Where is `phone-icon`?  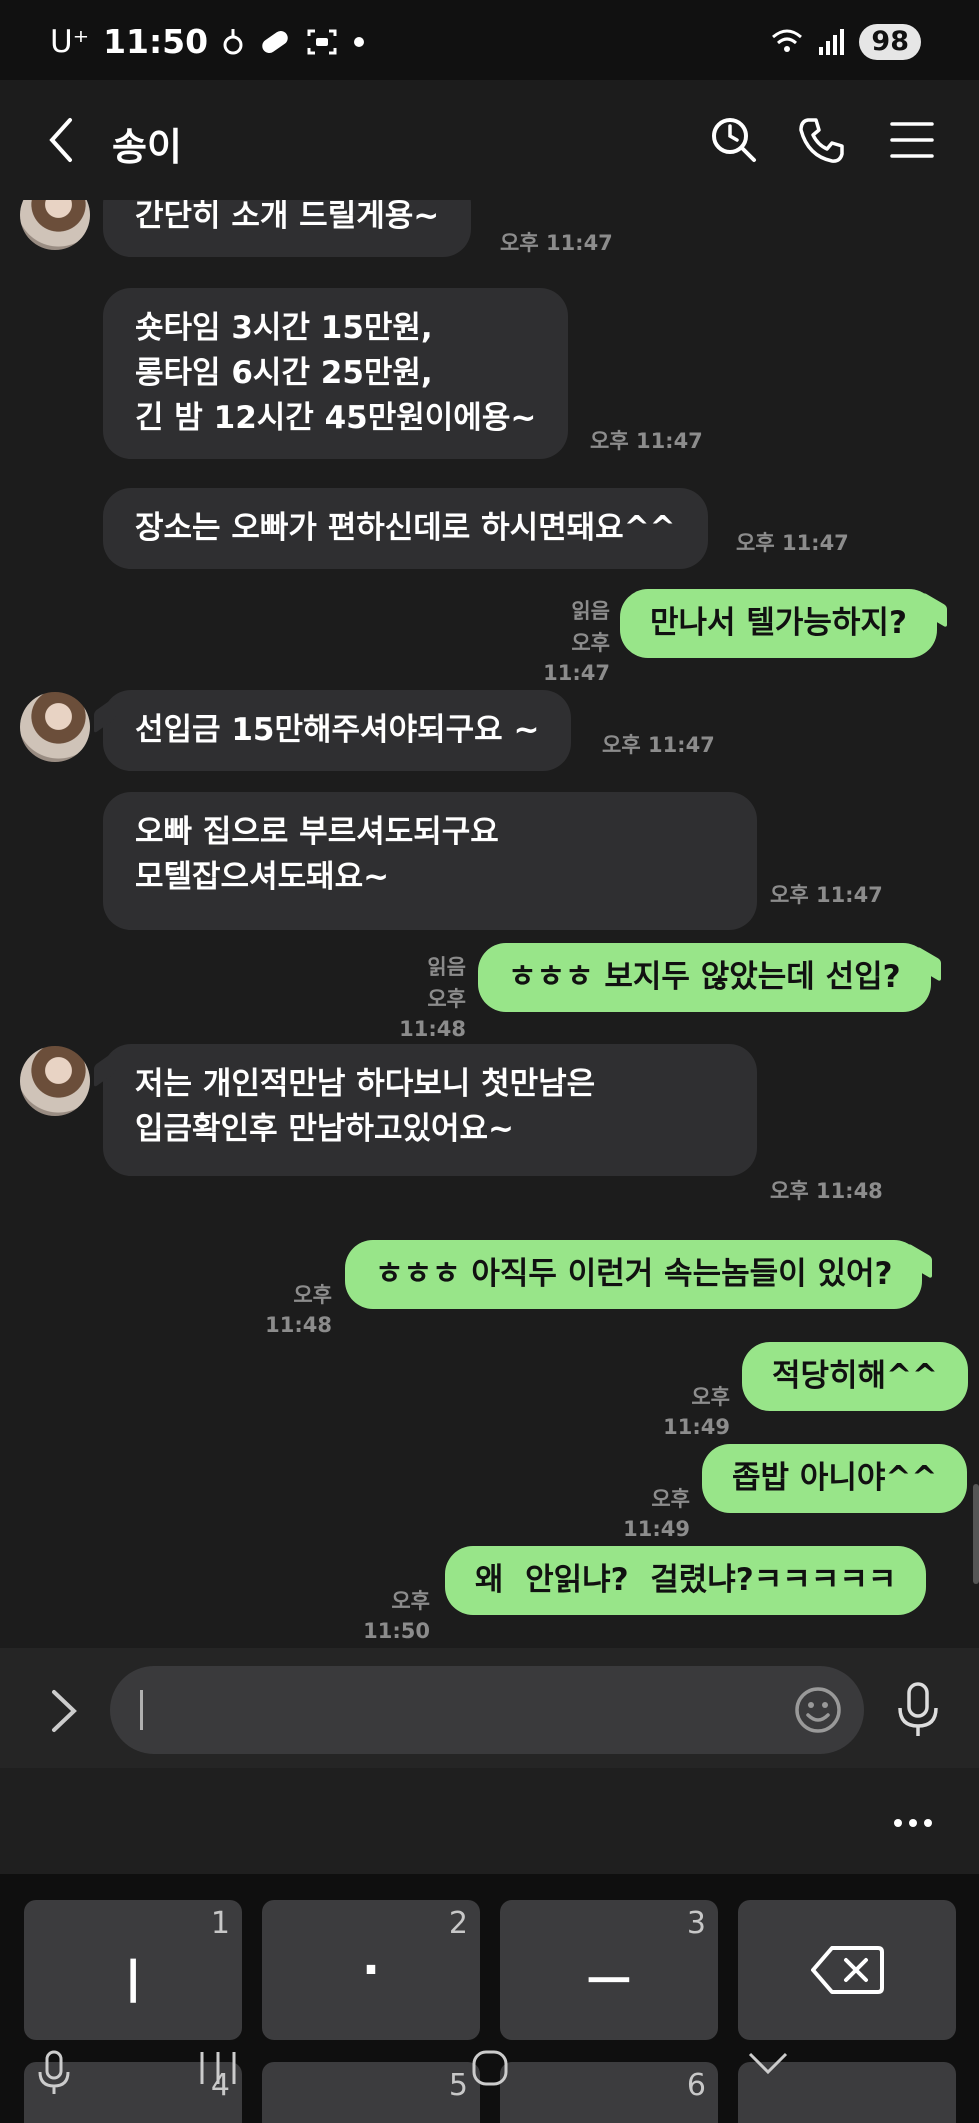 phone-icon is located at coordinates (821, 140).